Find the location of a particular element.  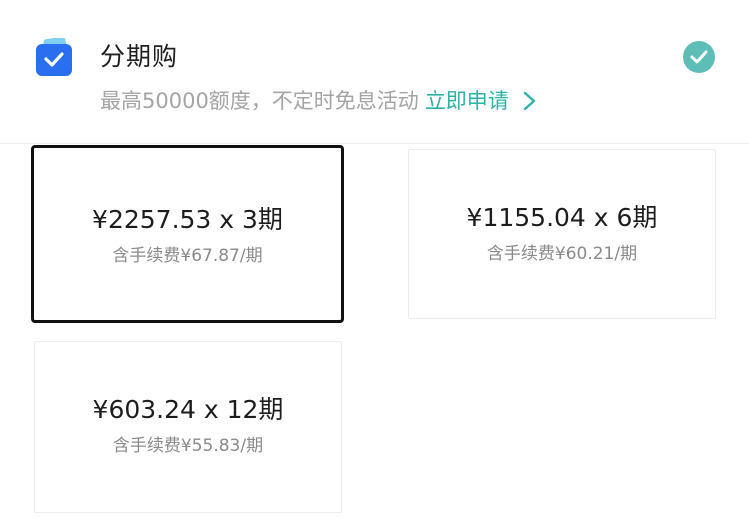

plan-amount: ¥1155.04 x 6期 is located at coordinates (562, 217).